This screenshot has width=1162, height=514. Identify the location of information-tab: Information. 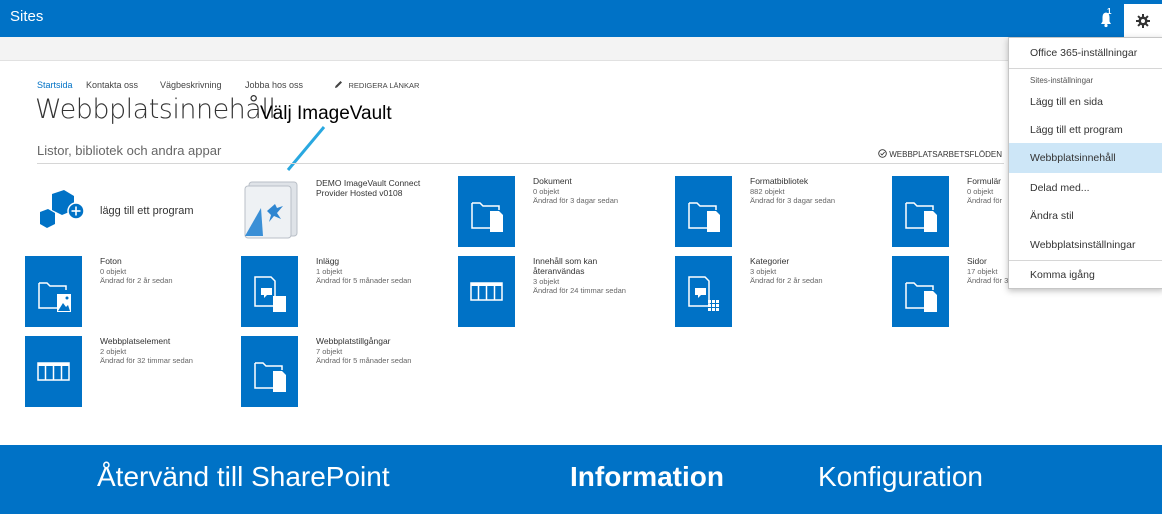
(647, 477).